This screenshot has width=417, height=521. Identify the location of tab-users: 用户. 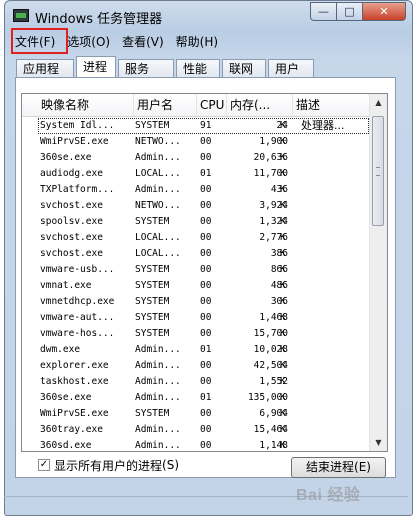
(291, 68).